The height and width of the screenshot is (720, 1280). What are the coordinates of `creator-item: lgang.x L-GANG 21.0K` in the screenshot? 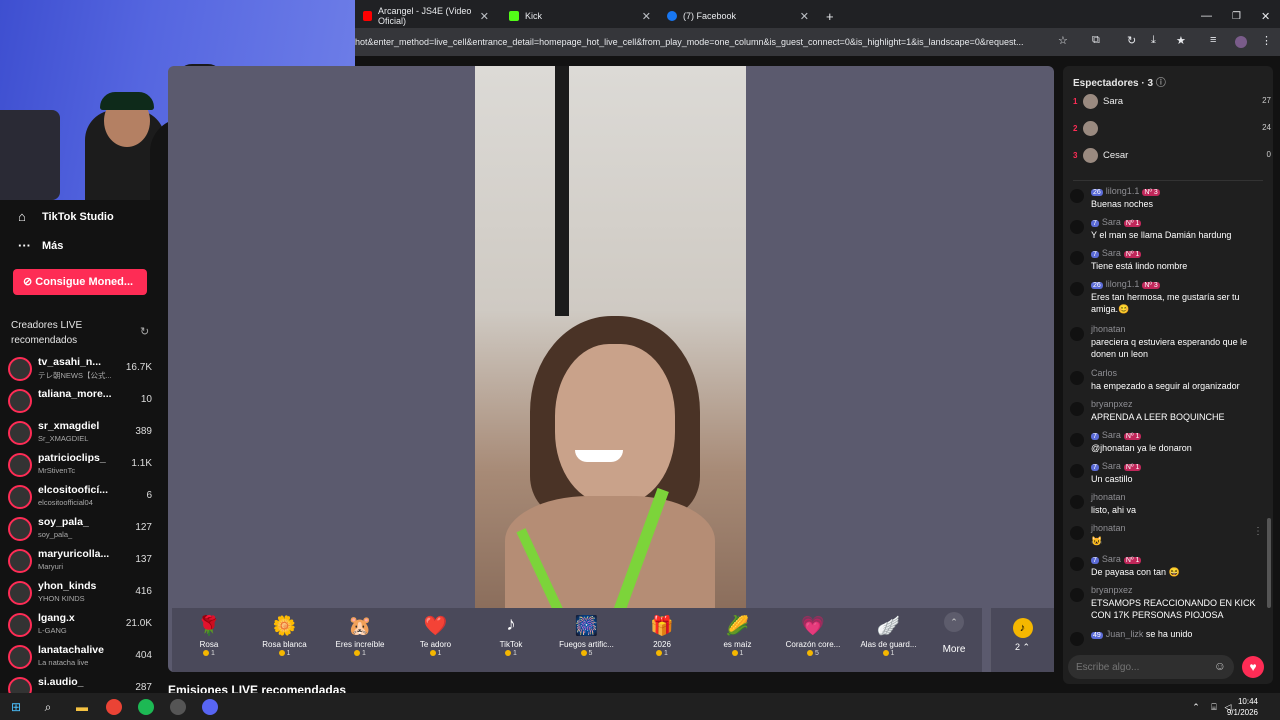 It's located at (84, 626).